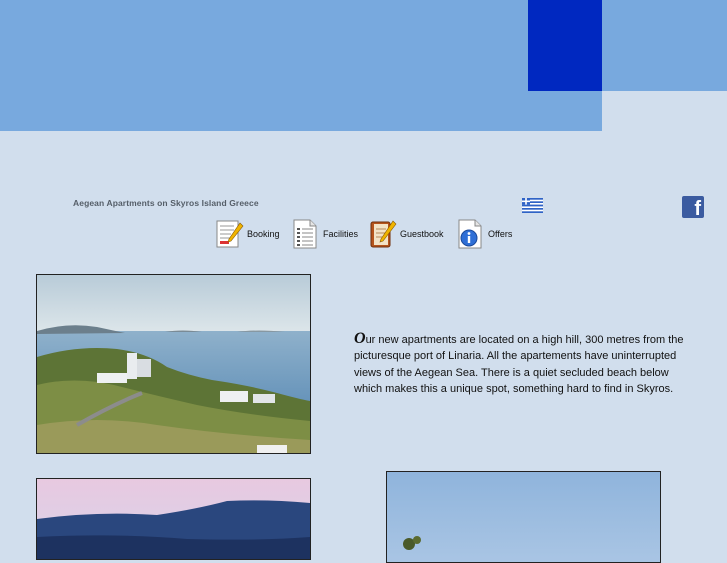 The height and width of the screenshot is (563, 727). Describe the element at coordinates (363, 234) in the screenshot. I see `main-nav: Booking Facilities Guestbook Offers` at that location.